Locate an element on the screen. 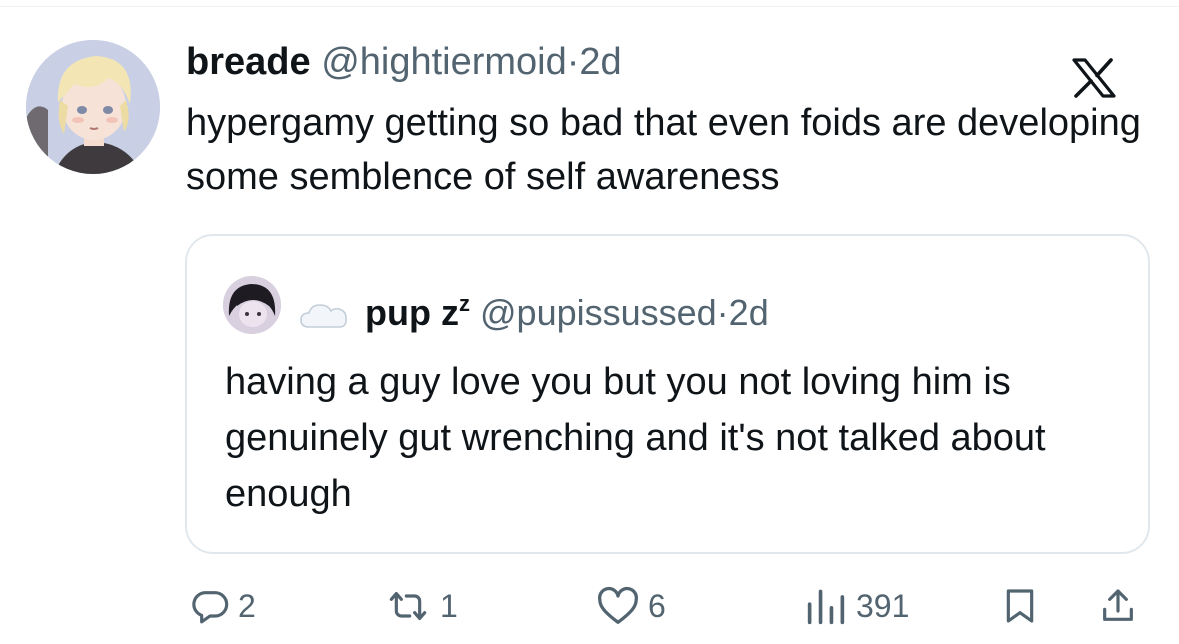  x-logo-icon is located at coordinates (1094, 78).